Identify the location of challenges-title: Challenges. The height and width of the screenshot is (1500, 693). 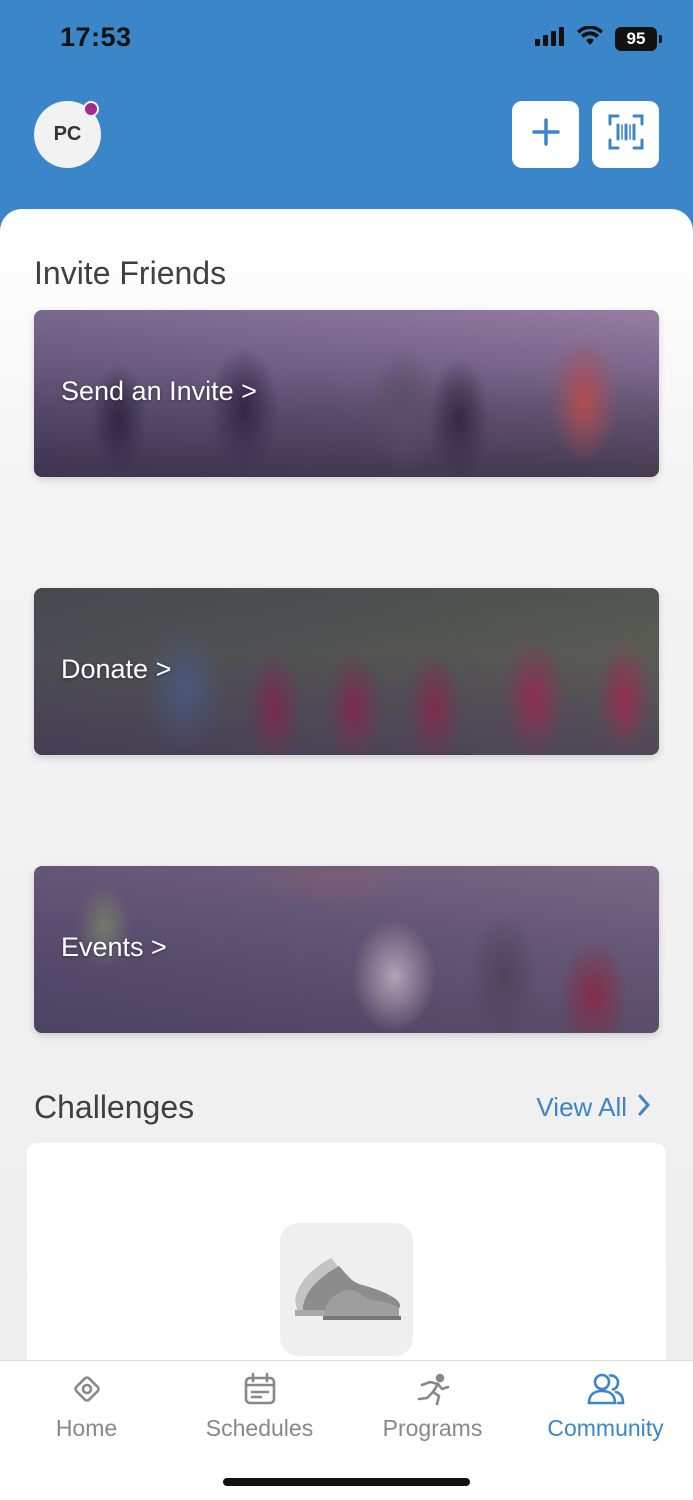
(114, 1107).